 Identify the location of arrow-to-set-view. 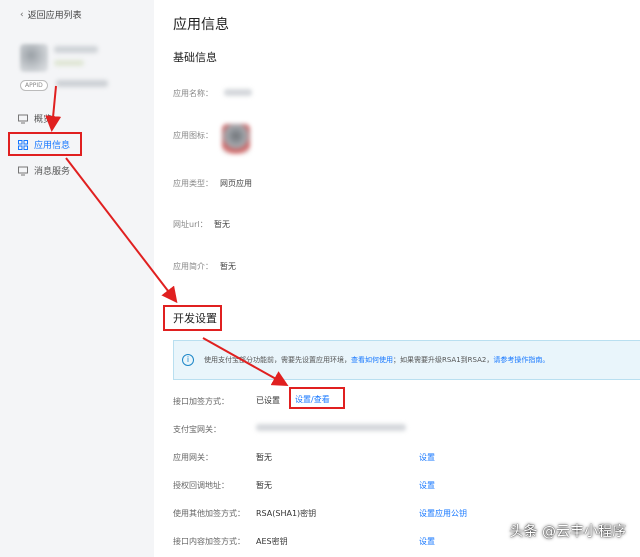
(245, 361).